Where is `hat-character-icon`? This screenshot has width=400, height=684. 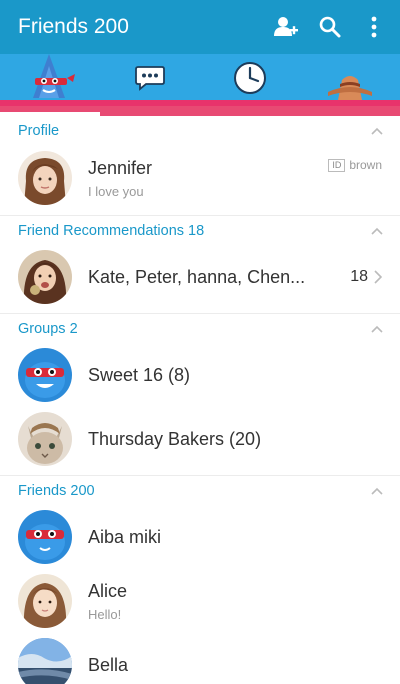
hat-character-icon is located at coordinates (350, 88).